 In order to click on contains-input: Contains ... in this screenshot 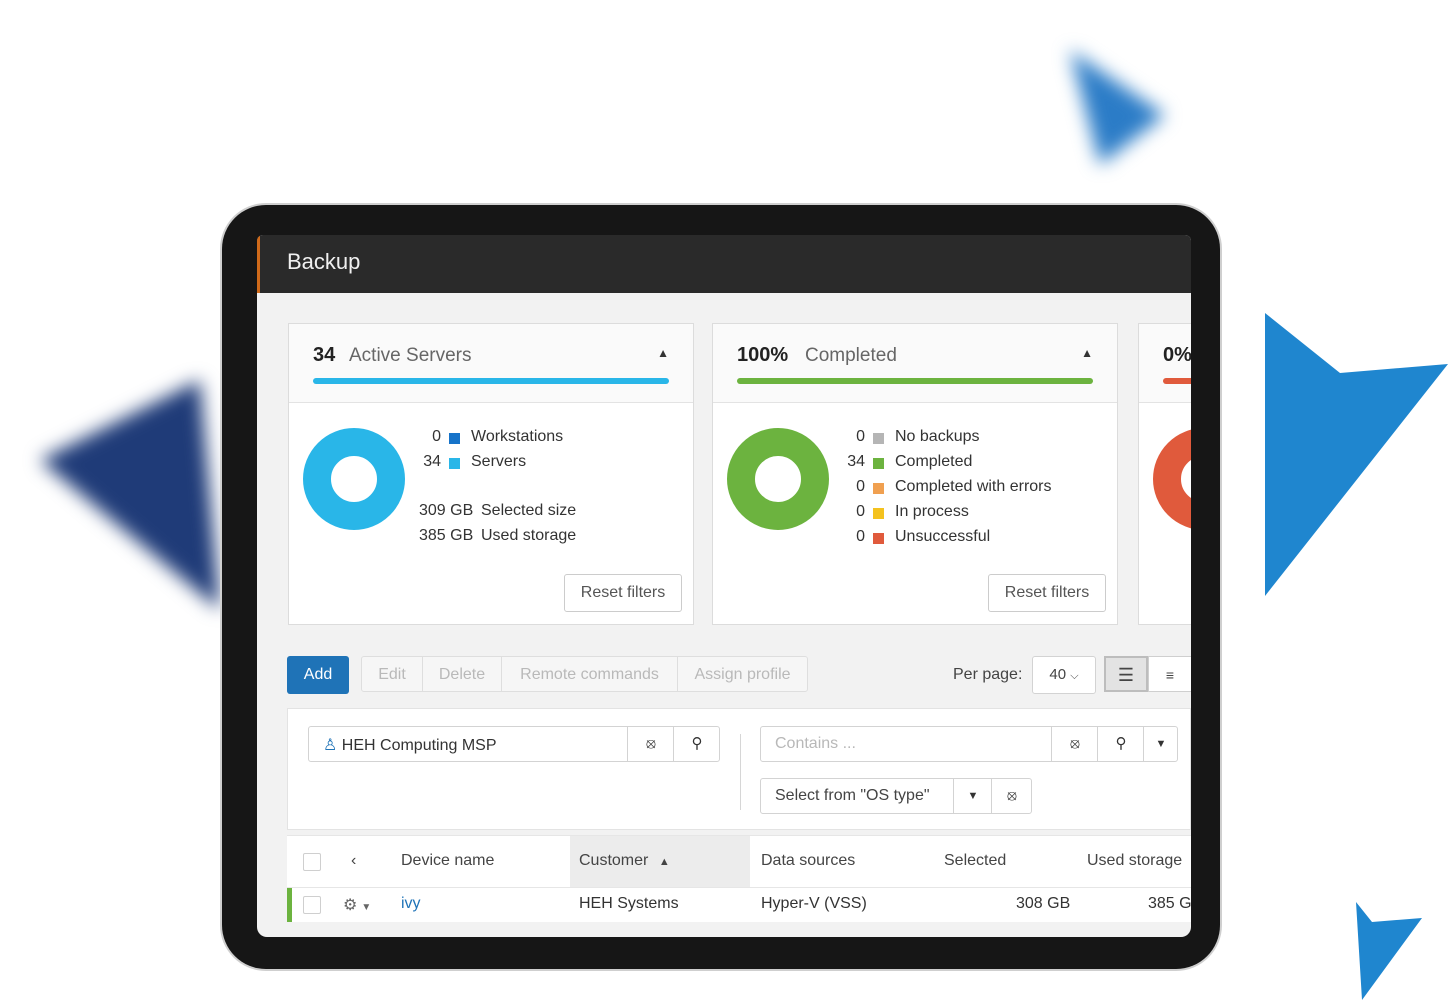, I will do `click(815, 744)`.